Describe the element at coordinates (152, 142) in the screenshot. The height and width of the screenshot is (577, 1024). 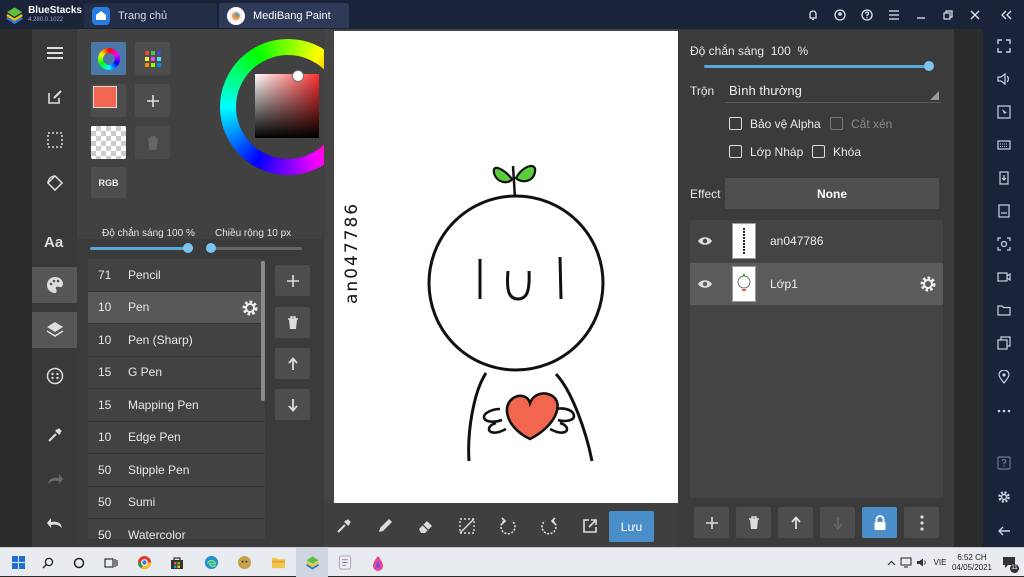
I see `delete-color-button` at that location.